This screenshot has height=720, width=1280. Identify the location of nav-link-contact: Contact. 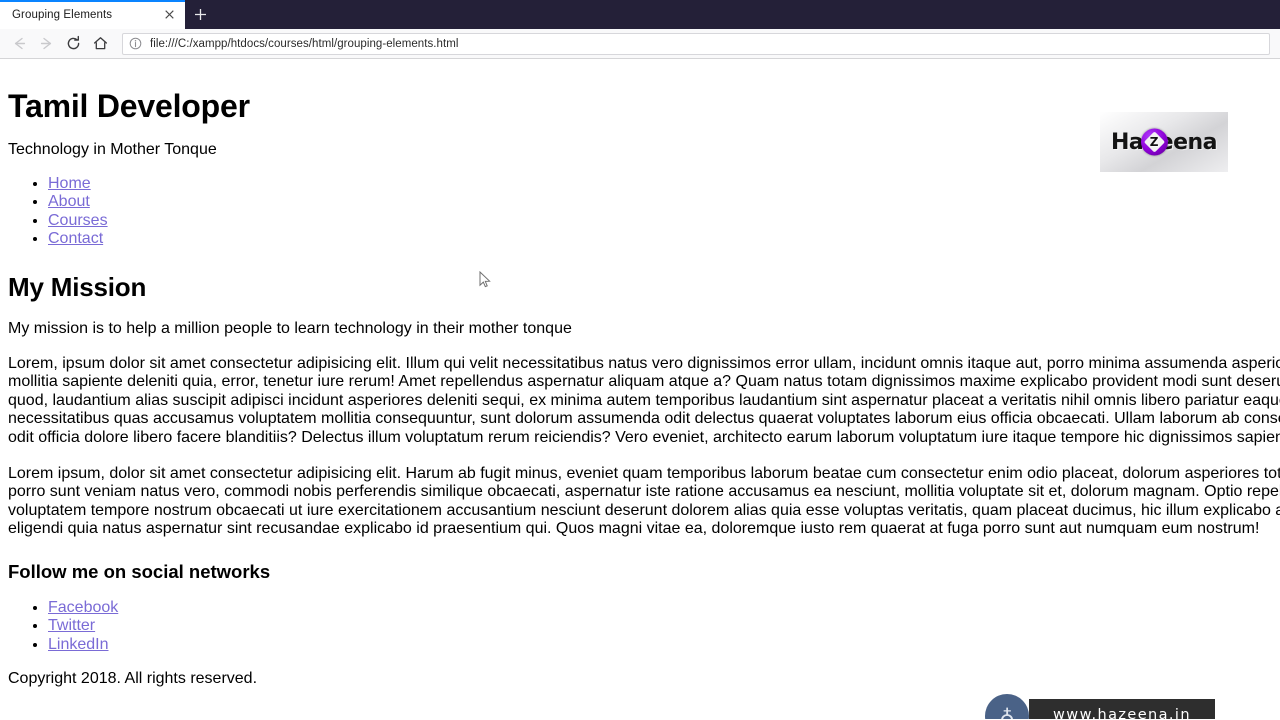
(75, 238).